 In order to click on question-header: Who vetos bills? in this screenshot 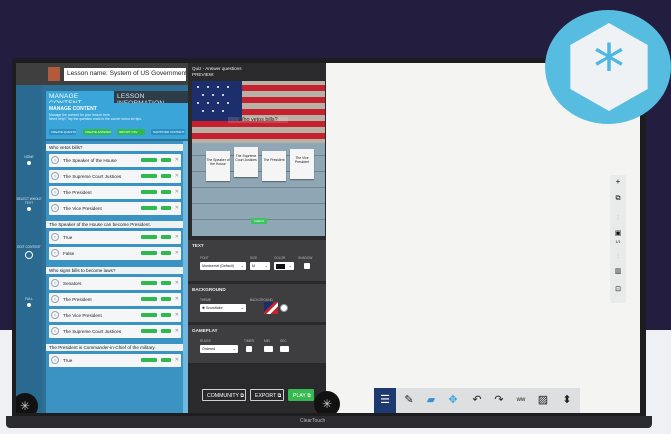, I will do `click(114, 147)`.